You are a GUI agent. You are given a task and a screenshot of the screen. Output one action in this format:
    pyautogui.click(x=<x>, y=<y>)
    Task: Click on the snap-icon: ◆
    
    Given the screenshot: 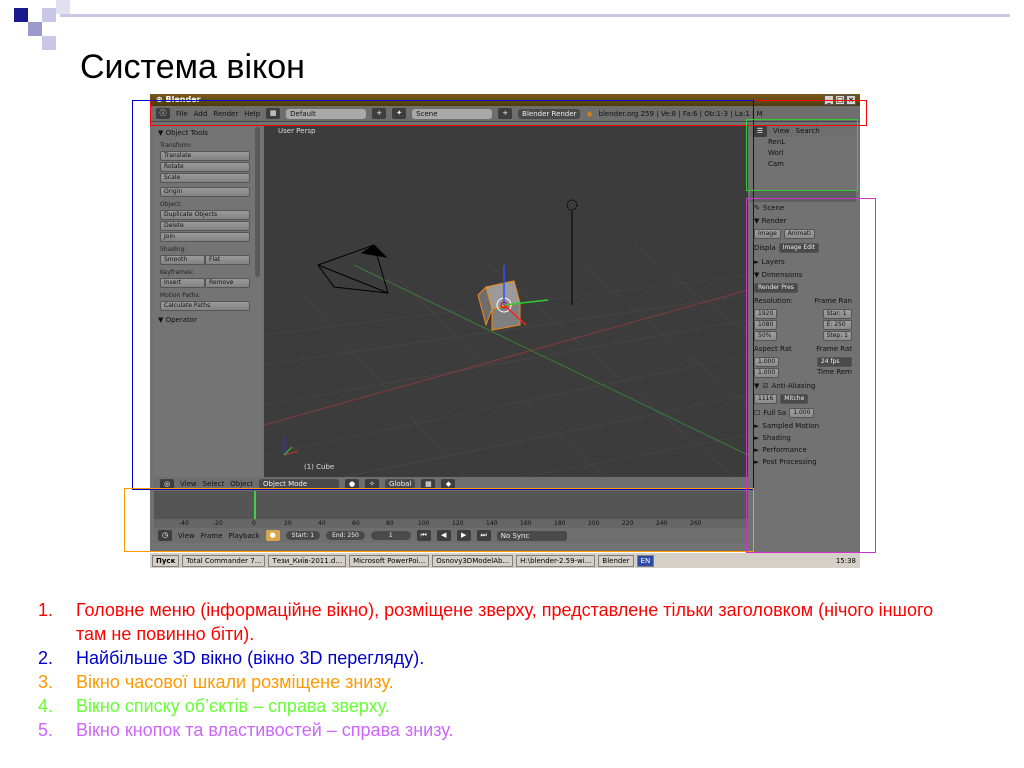 What is the action you would take?
    pyautogui.click(x=448, y=484)
    